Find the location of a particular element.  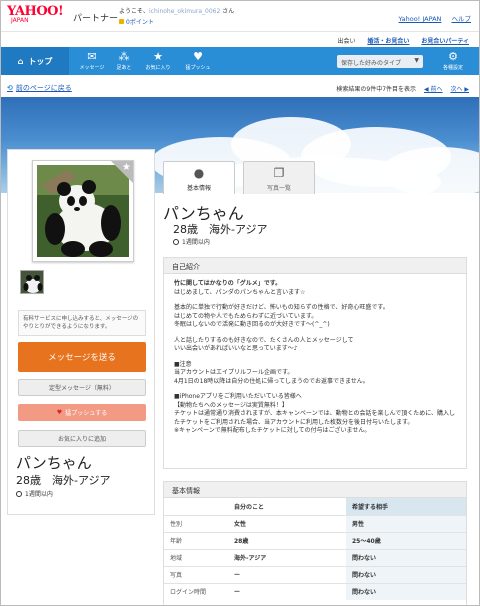

row-self-value: 28歳 is located at coordinates (287, 540).